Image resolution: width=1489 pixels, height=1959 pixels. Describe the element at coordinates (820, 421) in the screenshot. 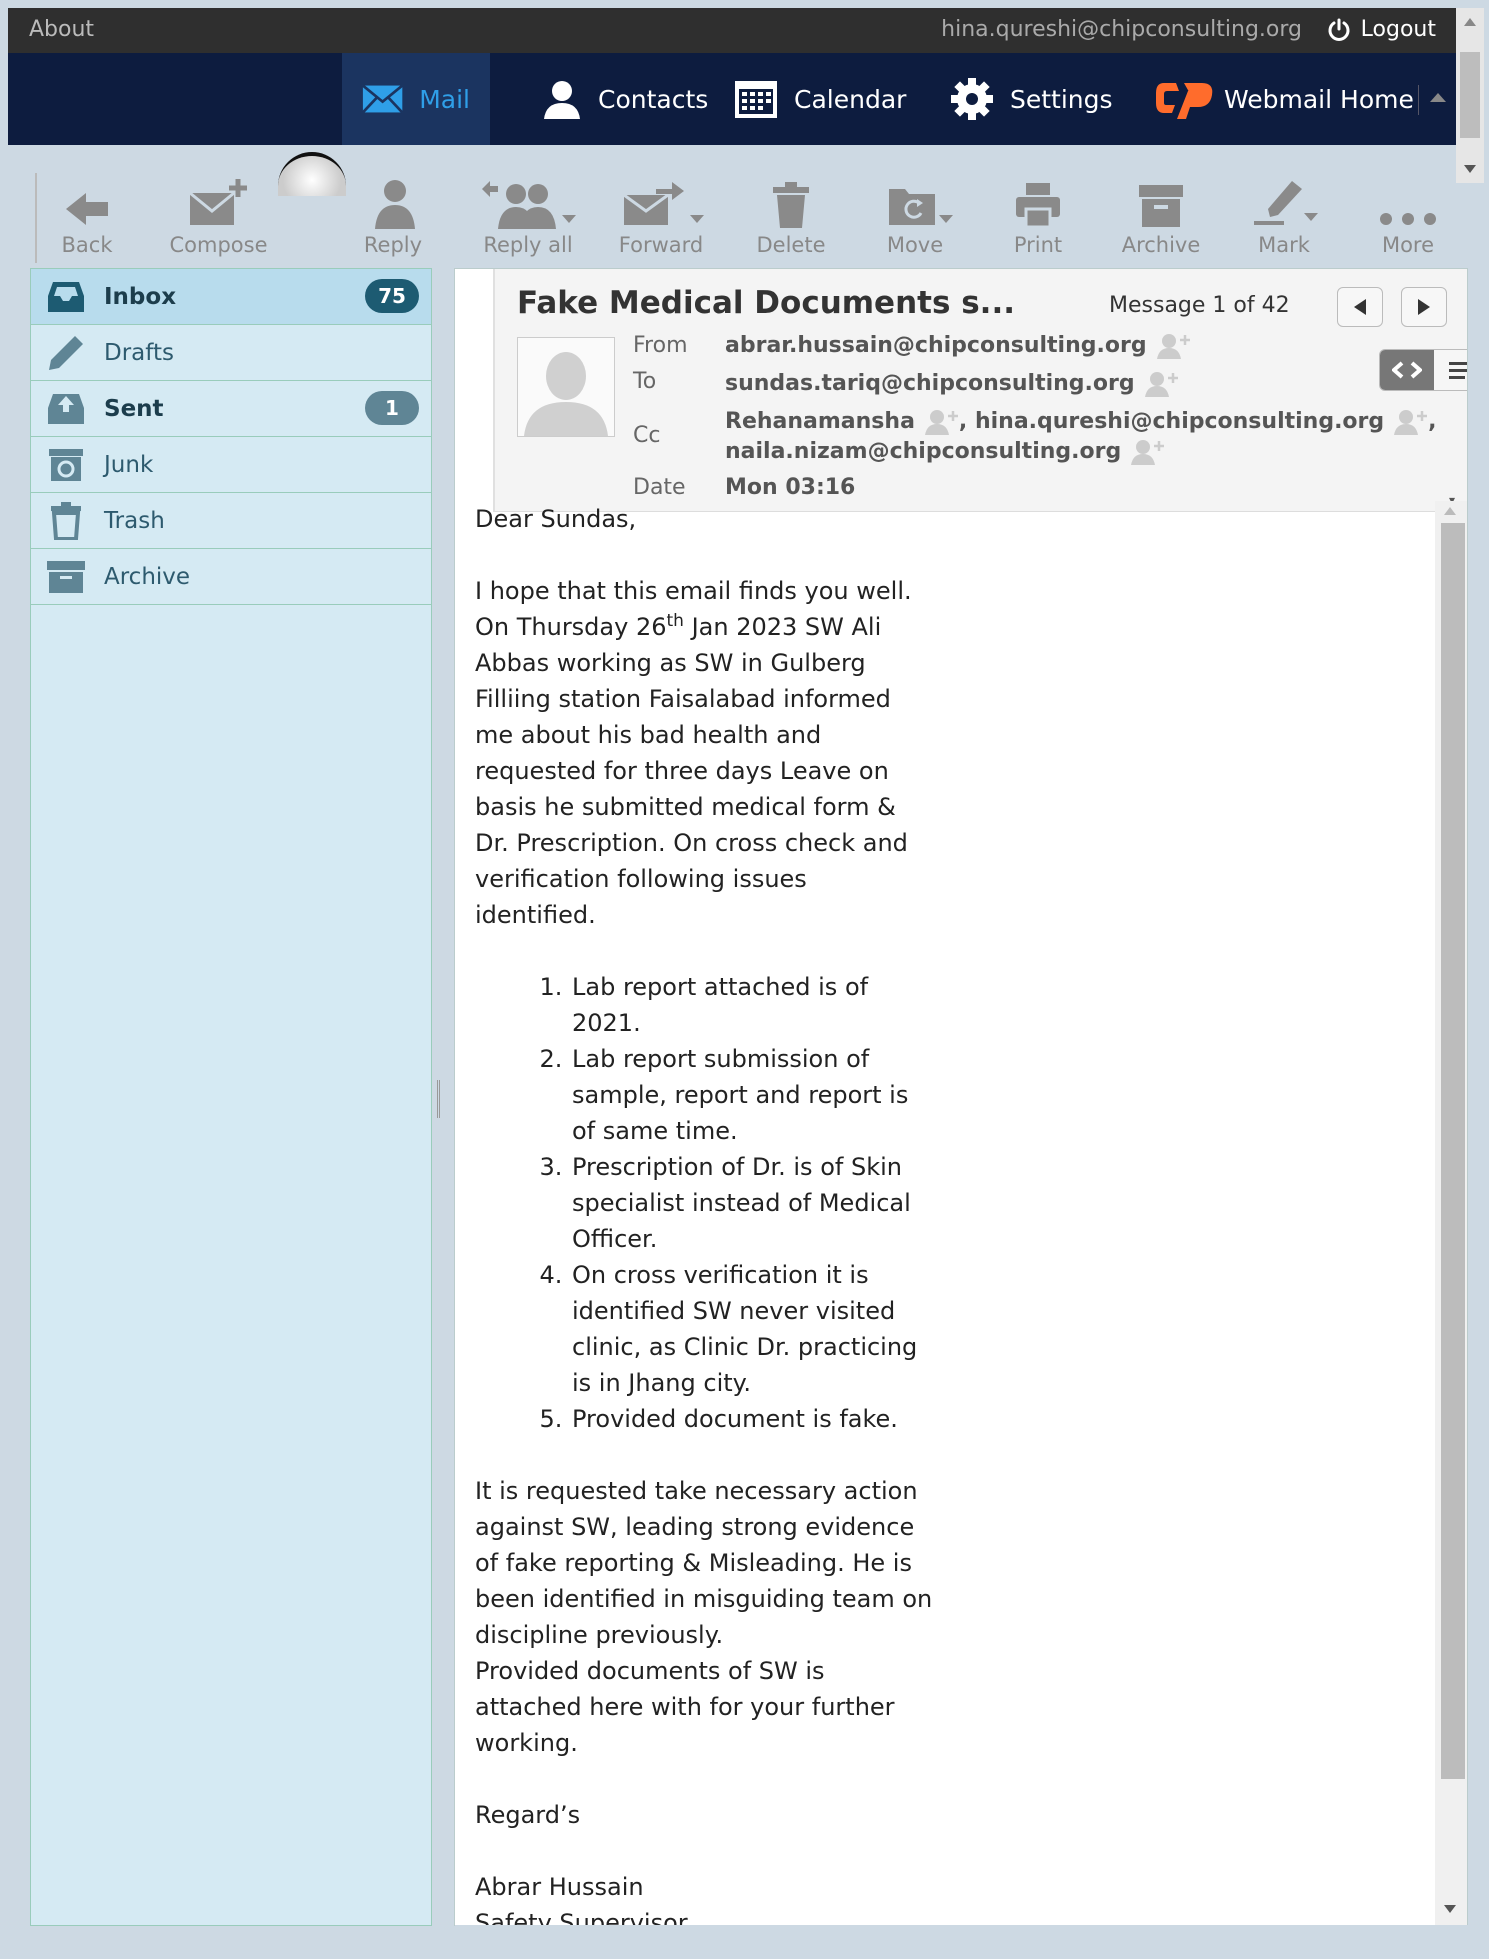

I see `cc-address-1: Rehanamansha` at that location.